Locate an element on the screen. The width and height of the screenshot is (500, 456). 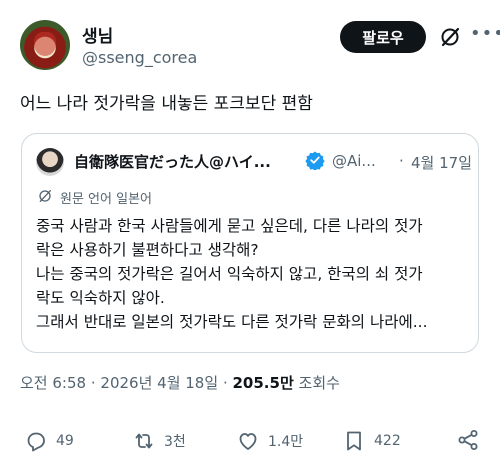
translate-icon is located at coordinates (45, 196).